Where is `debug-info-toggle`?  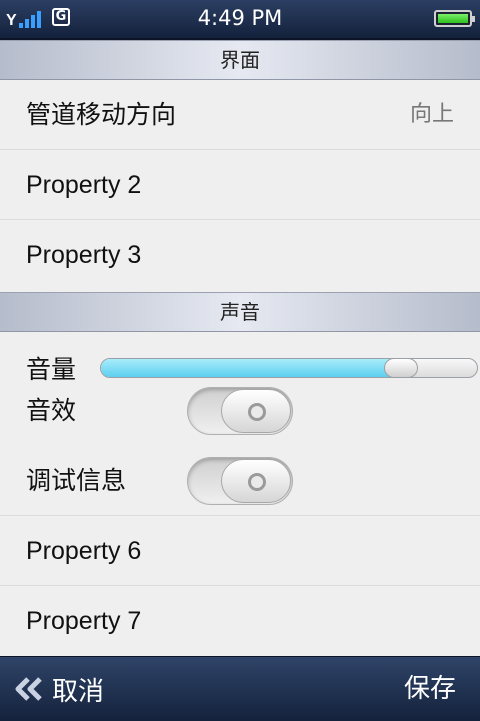
debug-info-toggle is located at coordinates (240, 481).